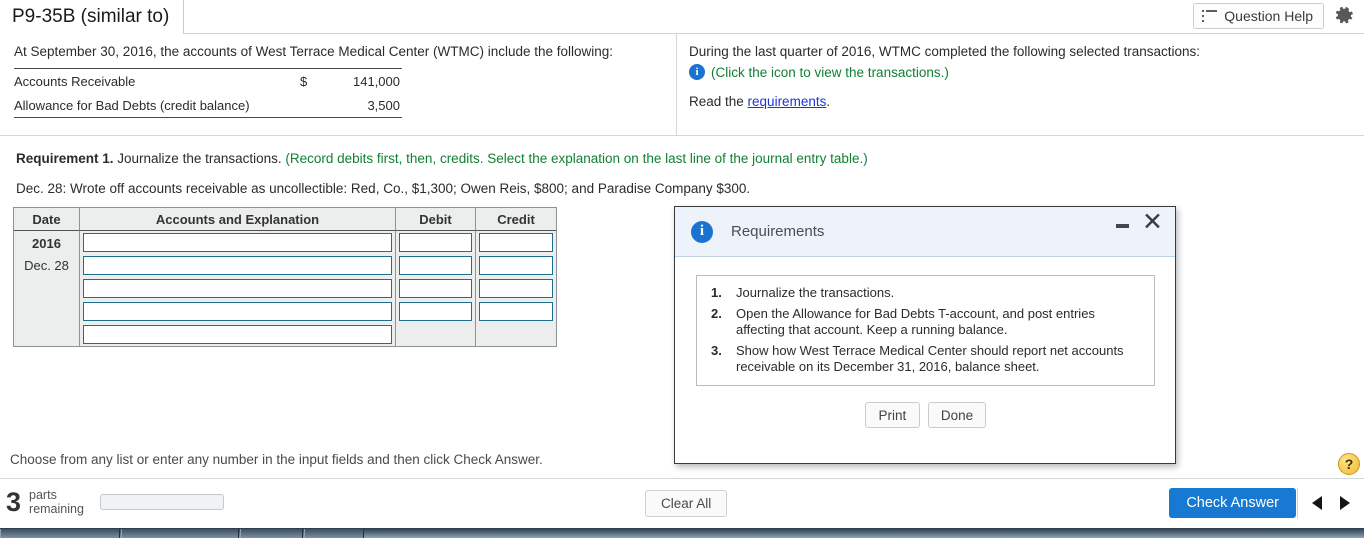  I want to click on help-badge-button: ?, so click(1349, 464).